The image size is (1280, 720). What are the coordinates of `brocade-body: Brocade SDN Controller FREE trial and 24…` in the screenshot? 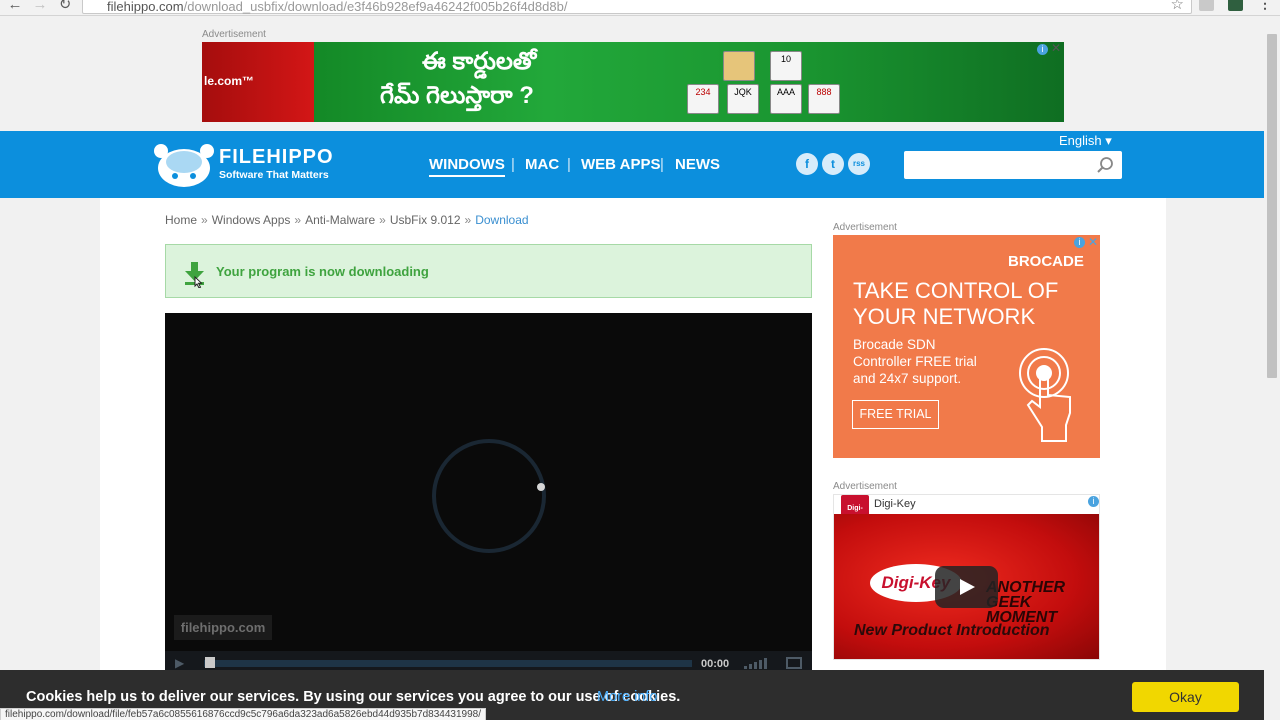 It's located at (915, 361).